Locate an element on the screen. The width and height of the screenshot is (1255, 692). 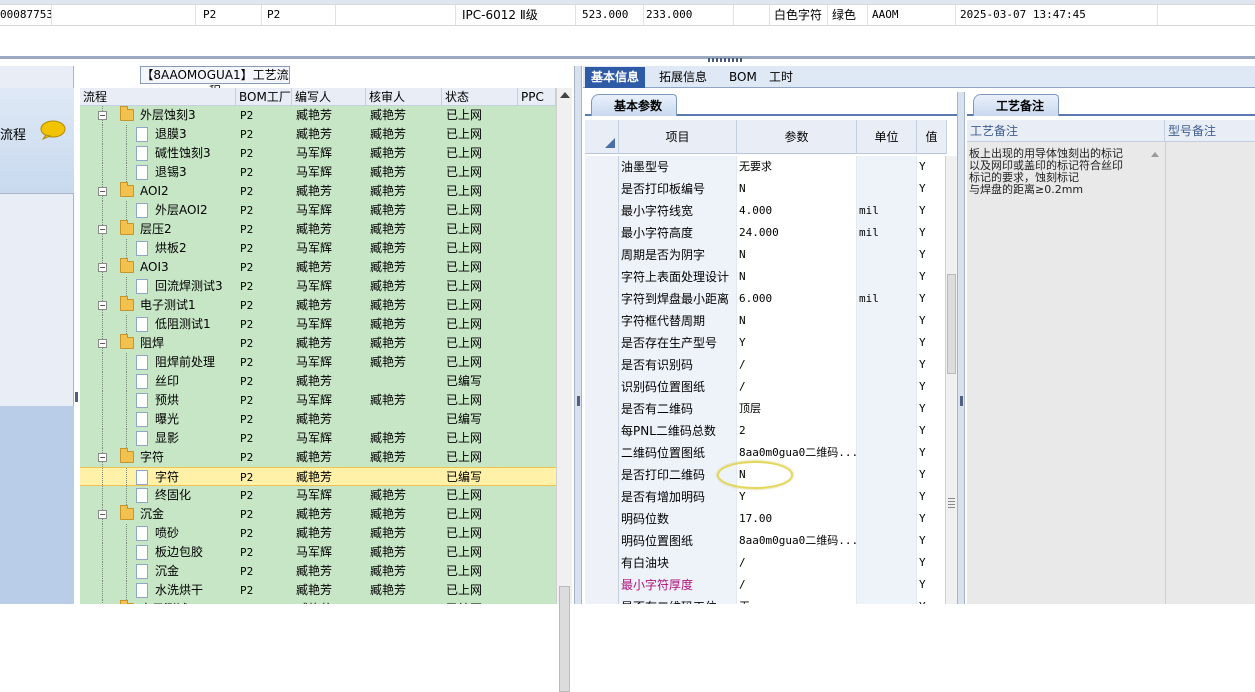
param-row: 最小字符厚度 / Y is located at coordinates (766, 585).